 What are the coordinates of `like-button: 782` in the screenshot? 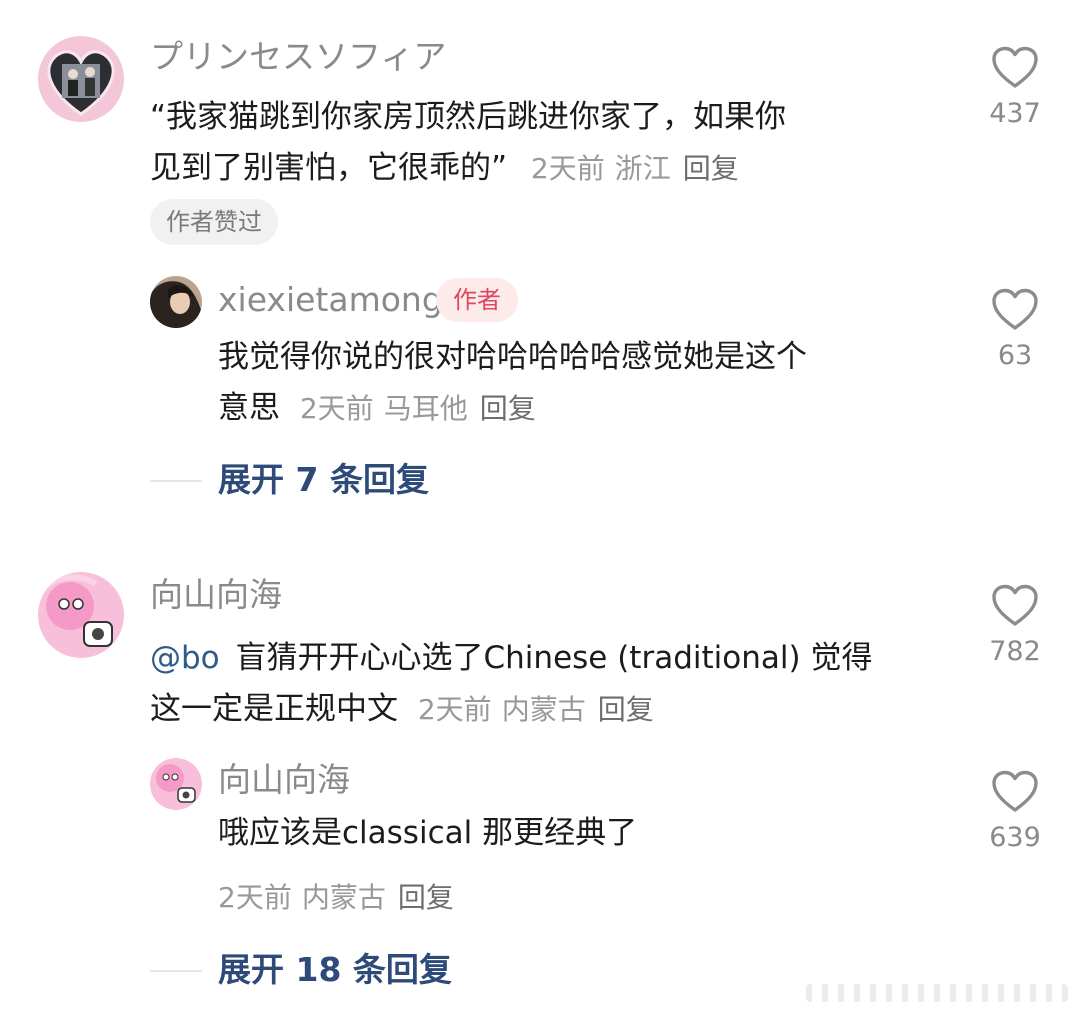 It's located at (1015, 624).